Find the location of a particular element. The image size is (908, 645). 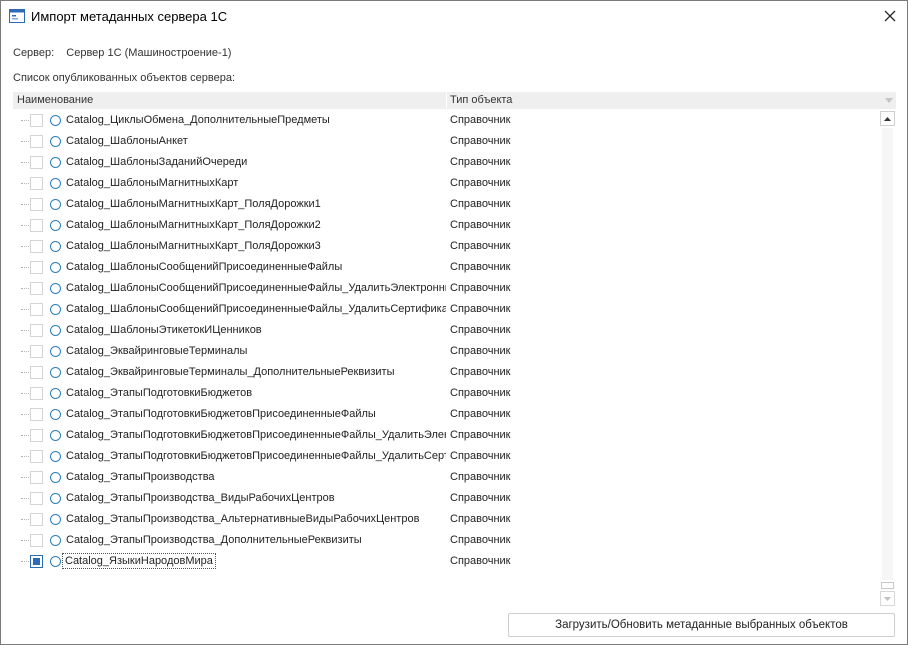

vertical-scrollbar is located at coordinates (887, 359).